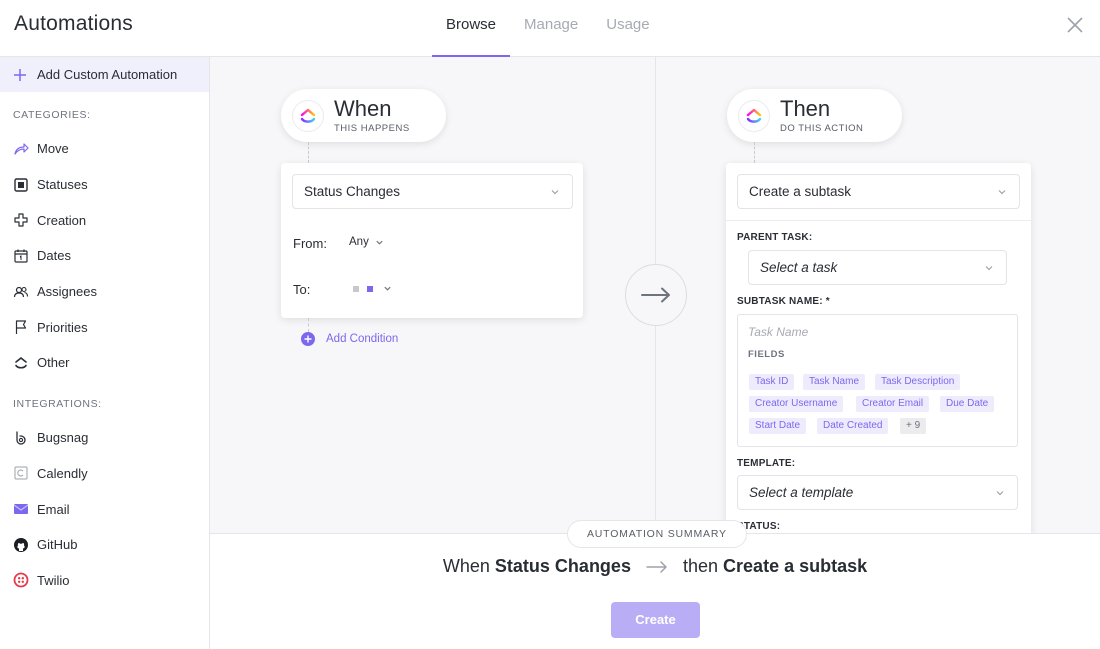 The width and height of the screenshot is (1100, 649). I want to click on close-button, so click(1075, 25).